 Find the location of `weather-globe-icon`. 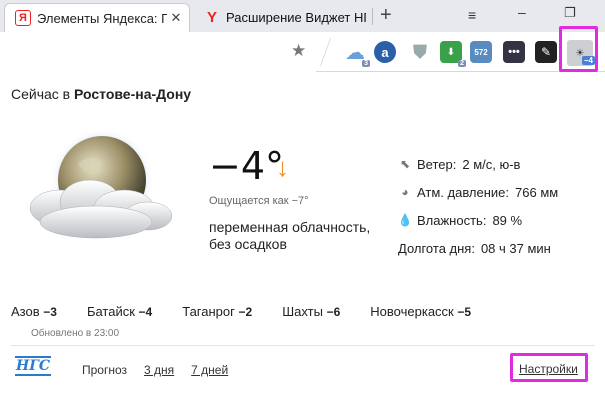

weather-globe-icon is located at coordinates (101, 184).